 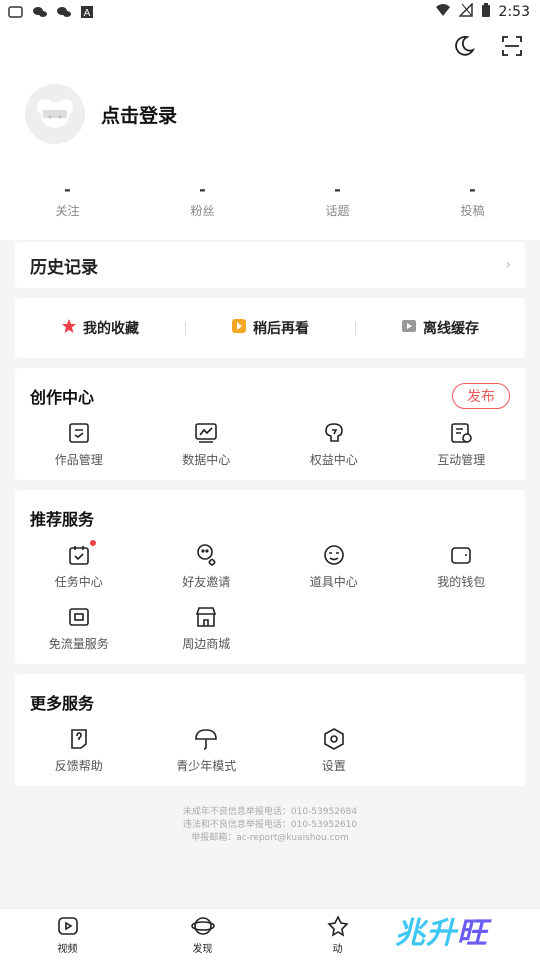 What do you see at coordinates (202, 926) in the screenshot?
I see `discover-tab-icon` at bounding box center [202, 926].